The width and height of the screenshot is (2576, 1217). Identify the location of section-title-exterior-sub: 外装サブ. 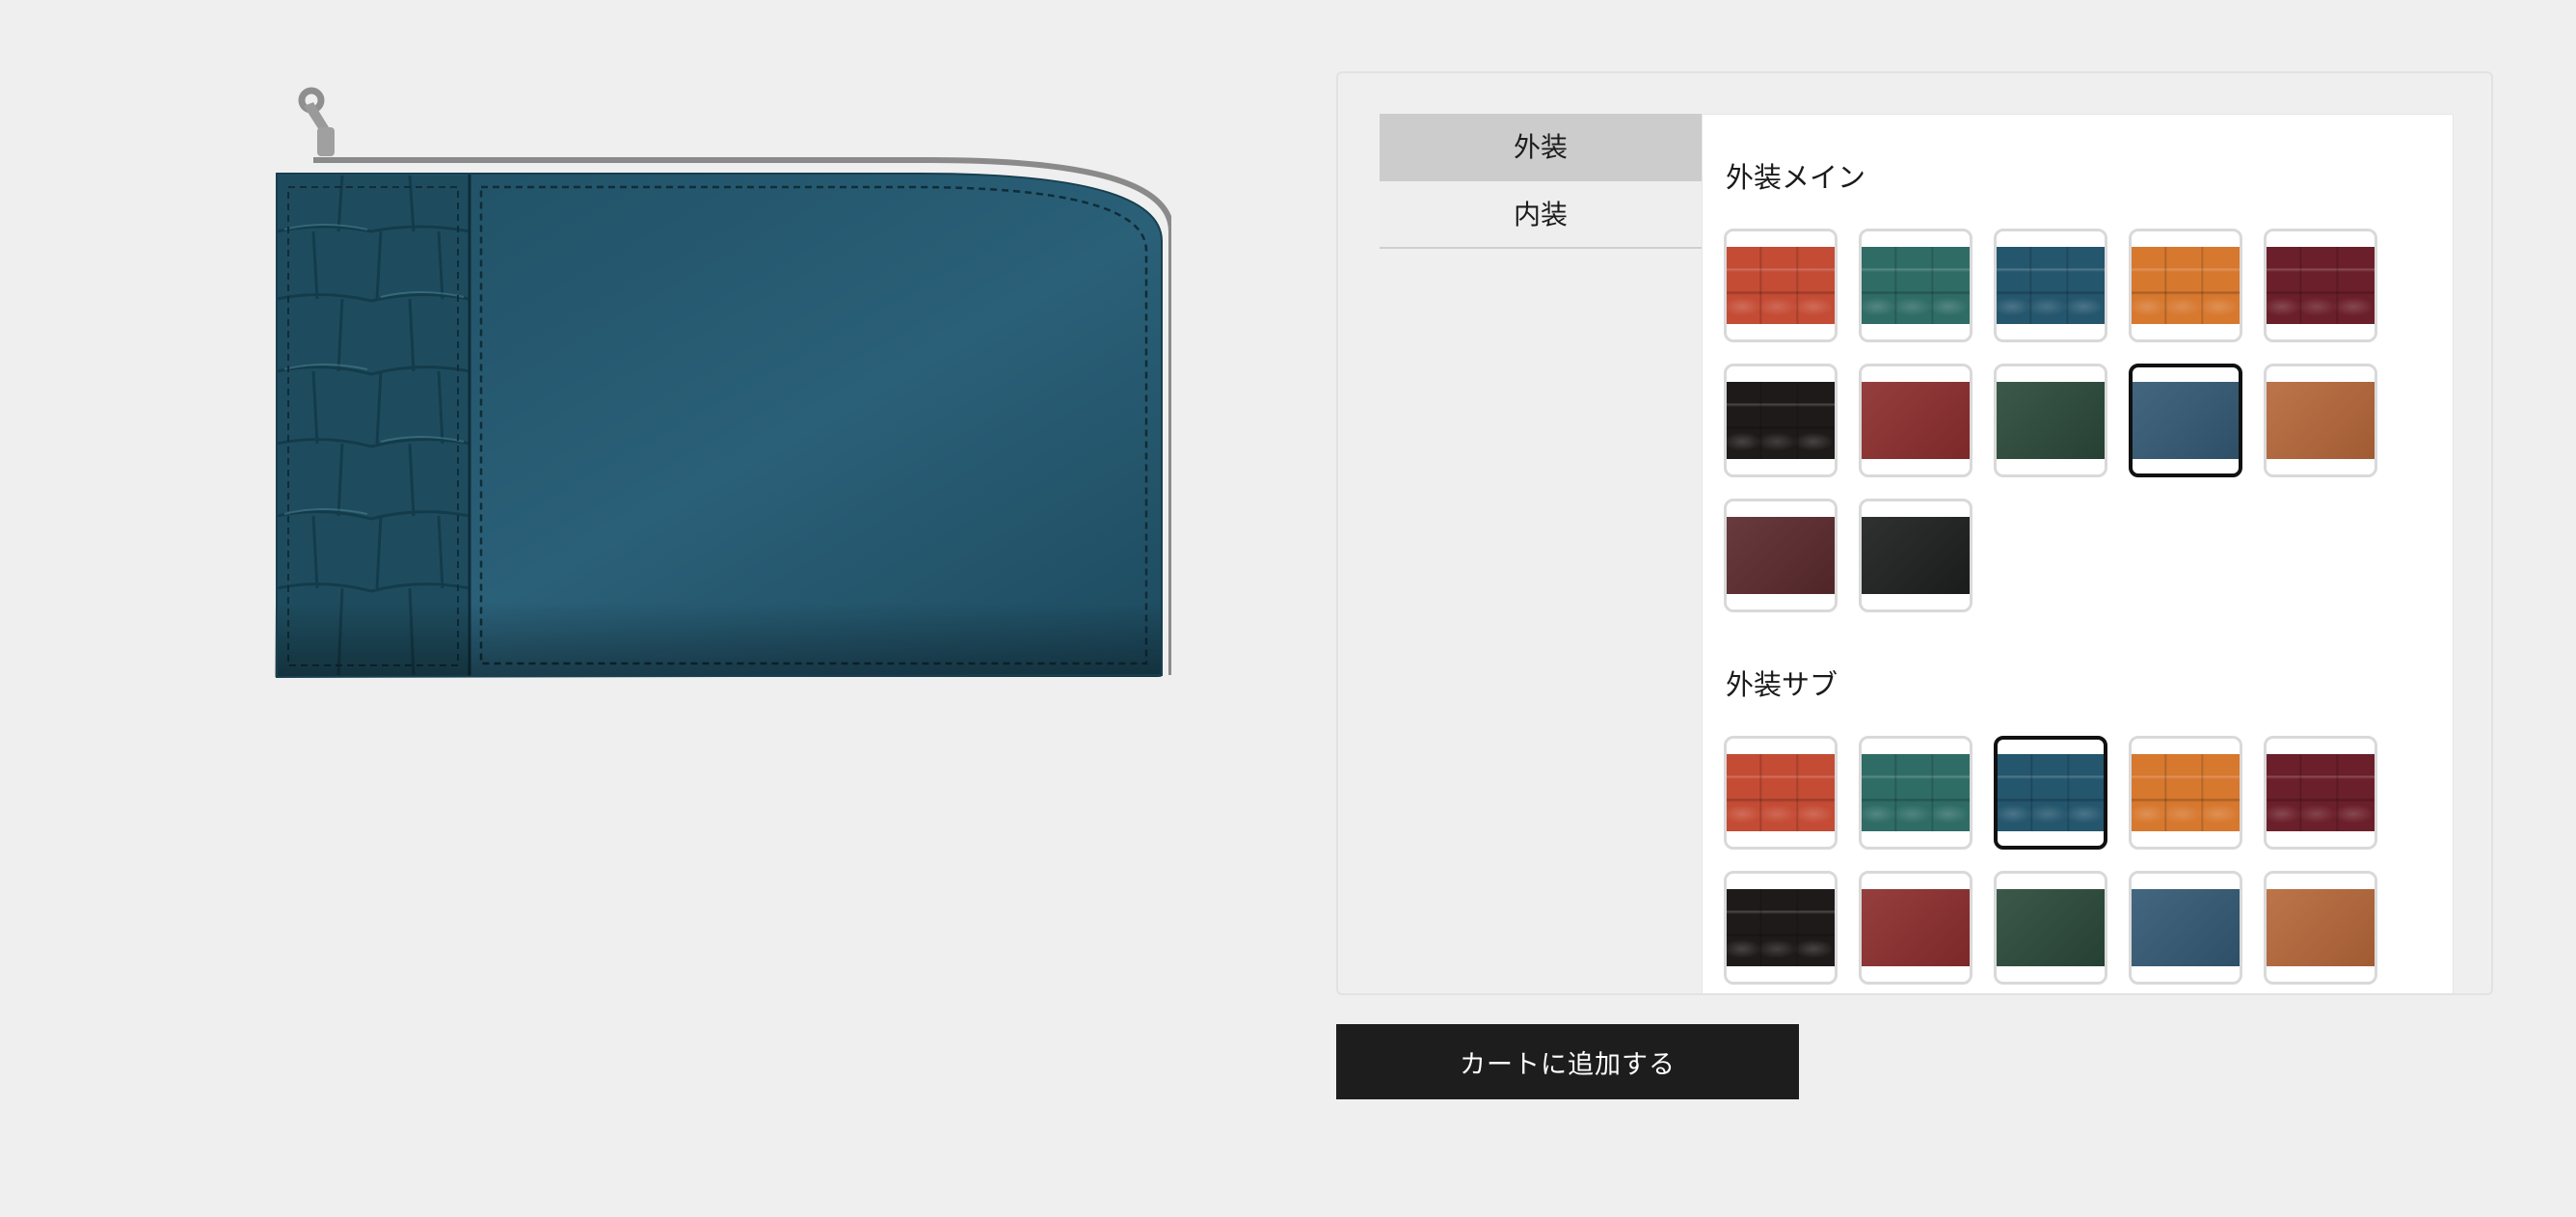
(1782, 684).